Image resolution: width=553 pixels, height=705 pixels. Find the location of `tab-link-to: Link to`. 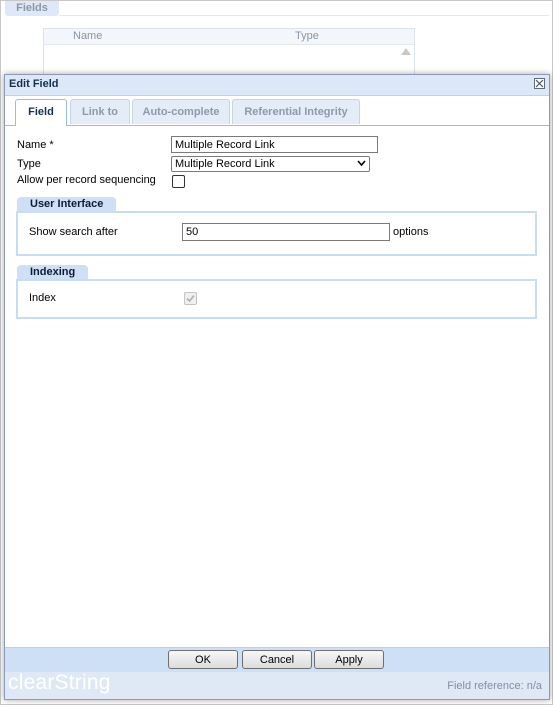

tab-link-to: Link to is located at coordinates (100, 111).